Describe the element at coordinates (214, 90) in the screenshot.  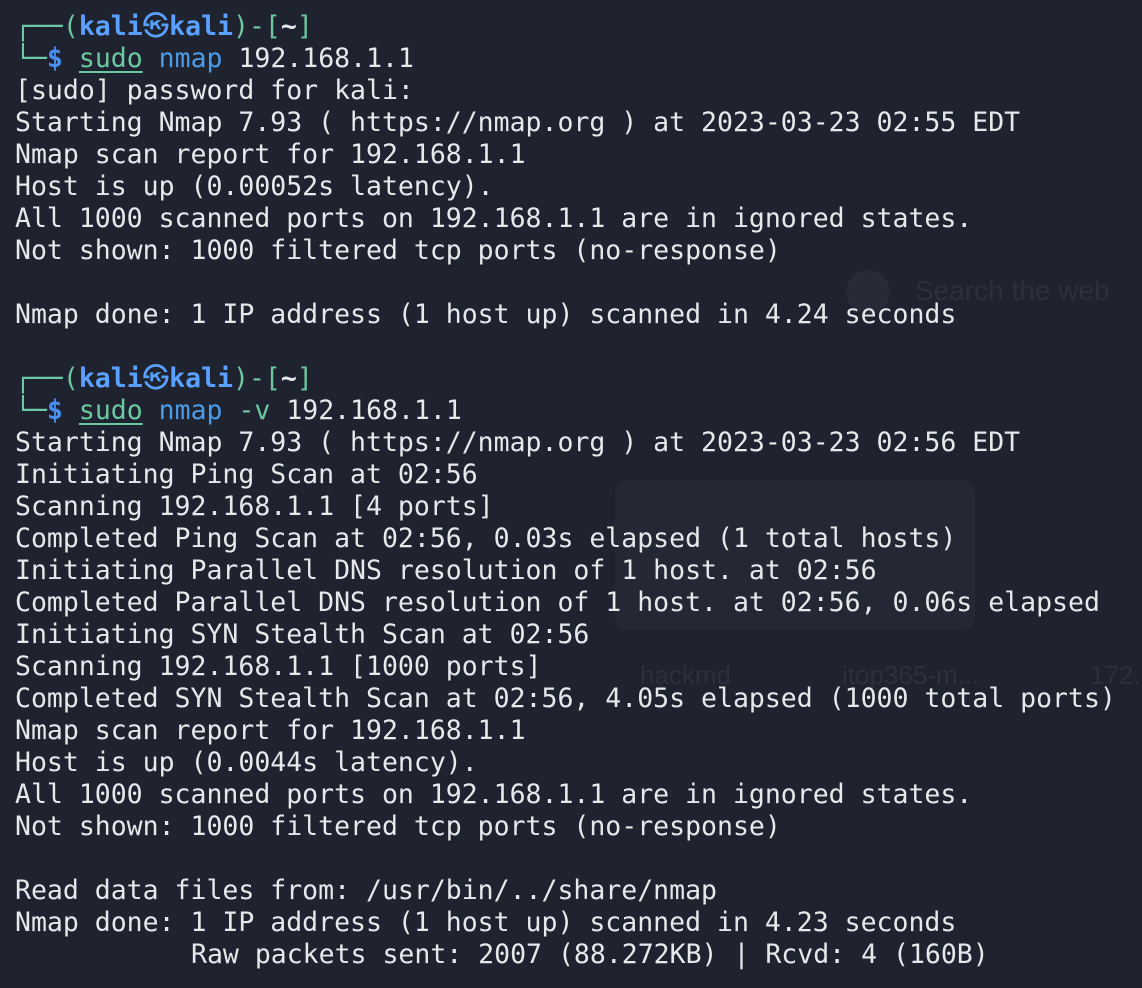
I see `output-line: [sudo] password for kali:` at that location.